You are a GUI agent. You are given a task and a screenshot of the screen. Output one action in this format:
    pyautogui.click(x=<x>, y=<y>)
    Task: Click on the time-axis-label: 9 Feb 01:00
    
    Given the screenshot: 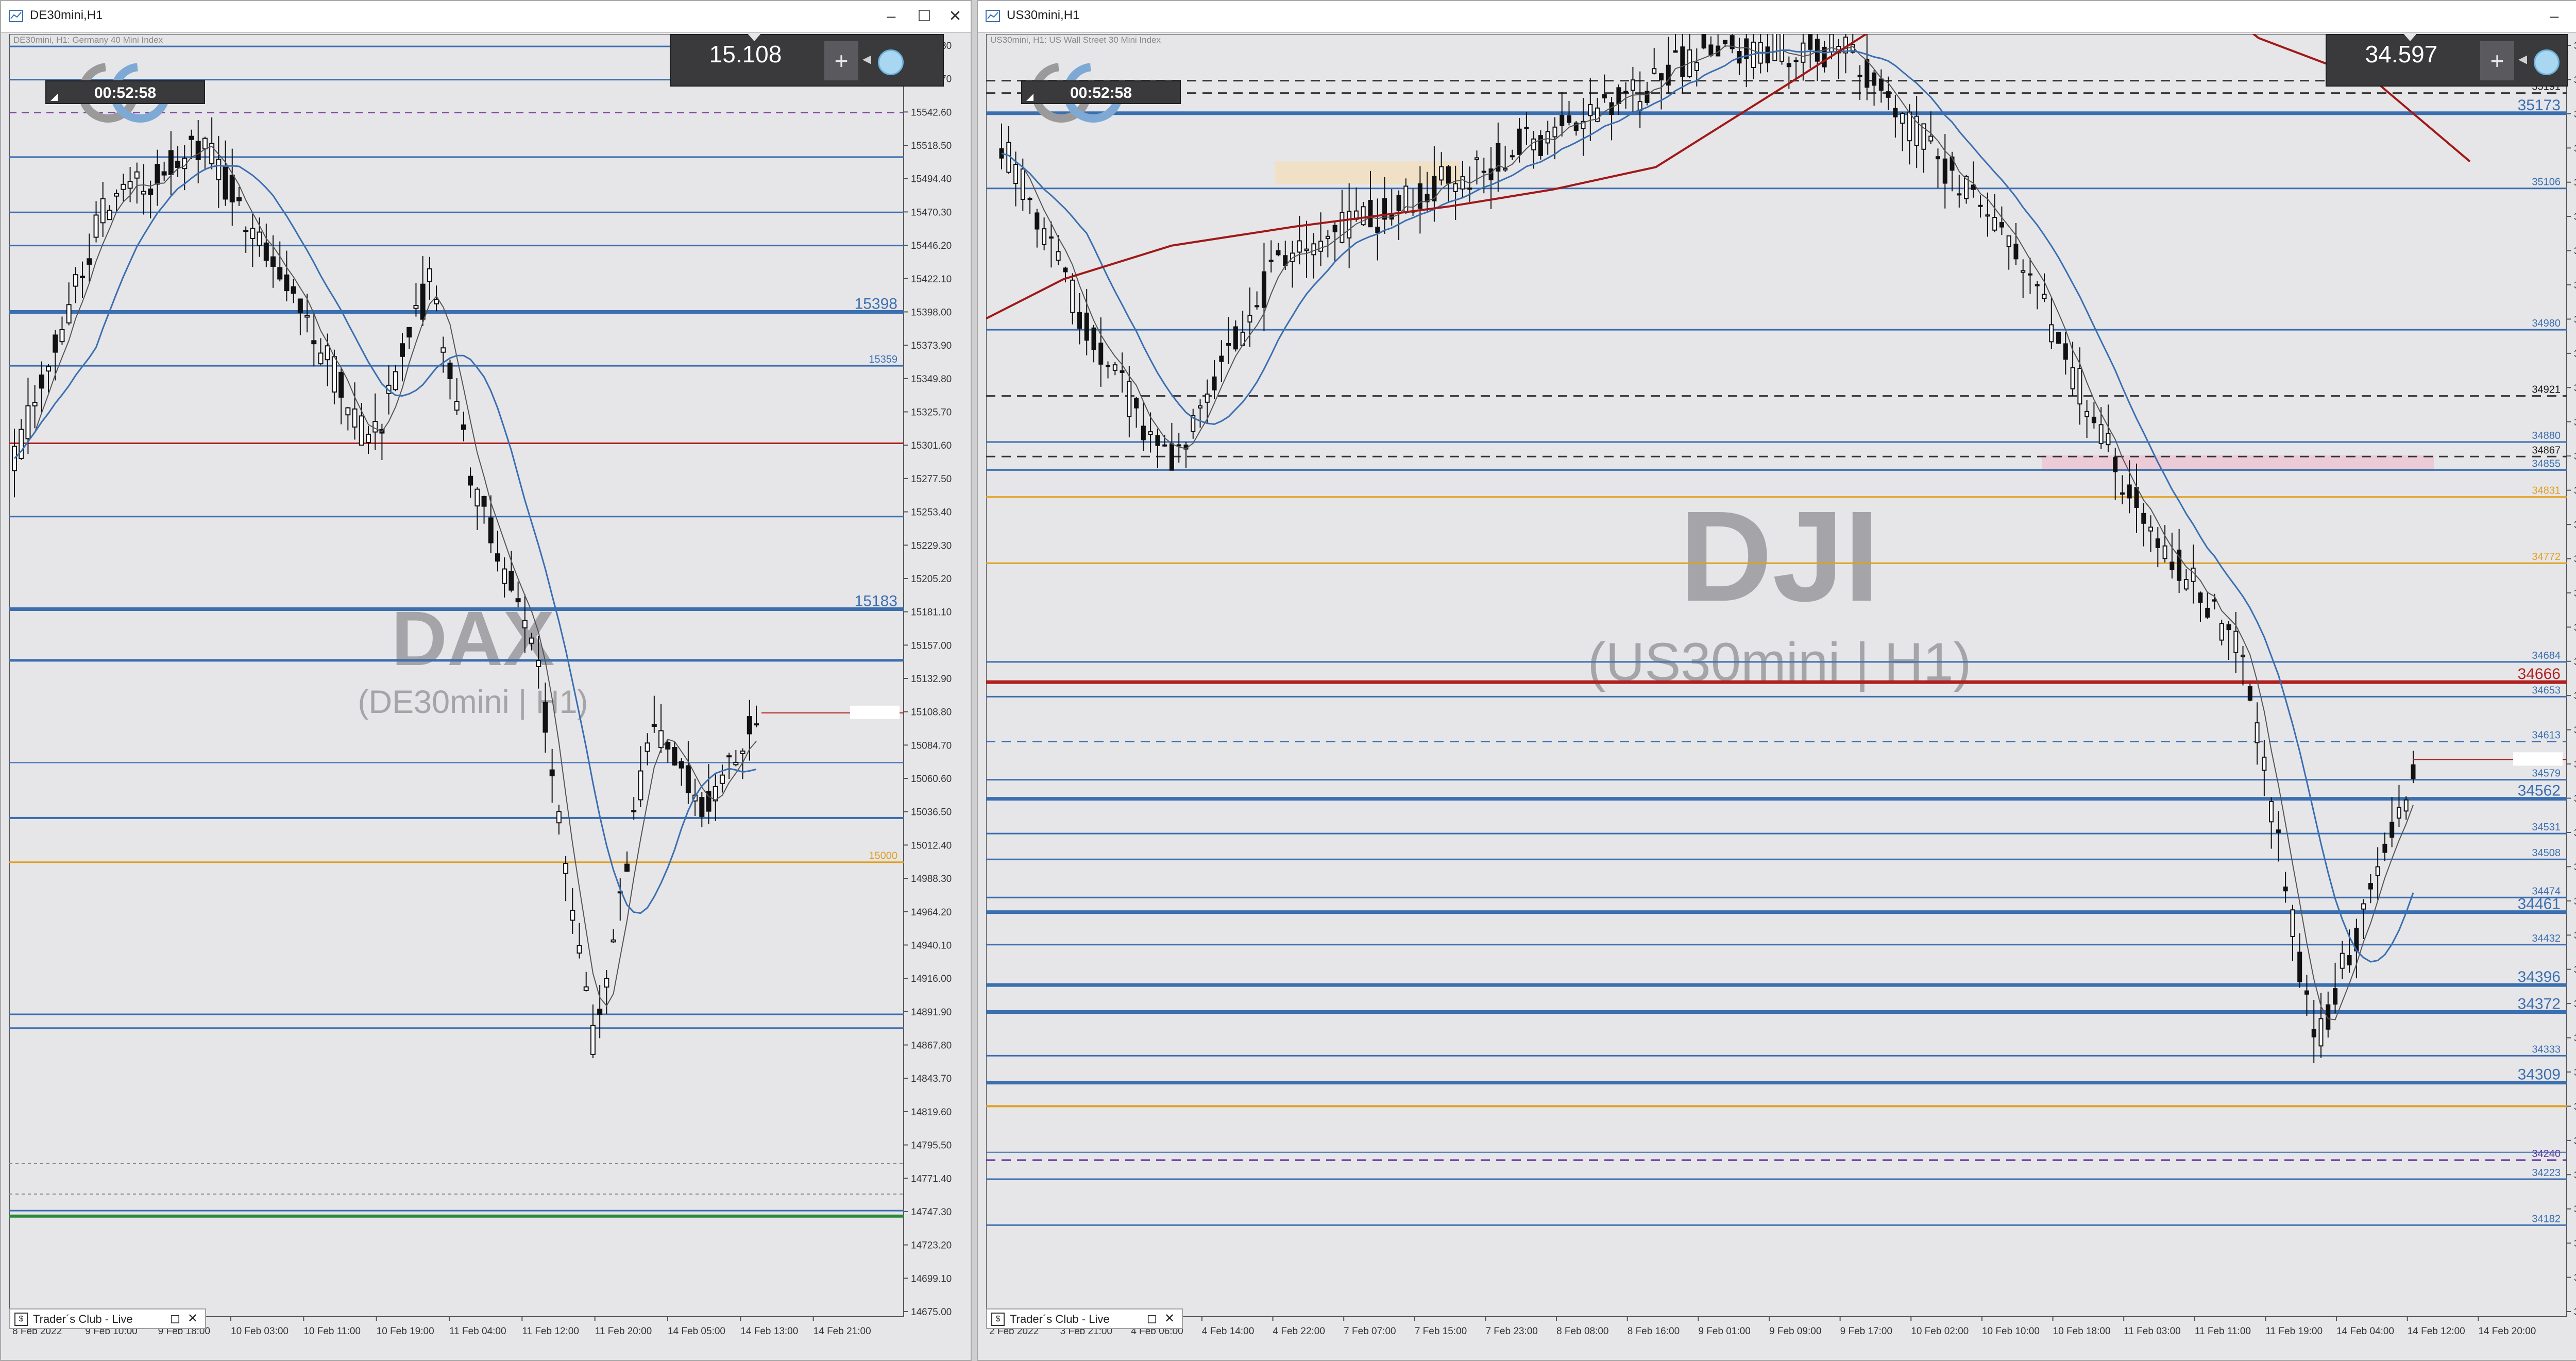 What is the action you would take?
    pyautogui.click(x=1724, y=1331)
    